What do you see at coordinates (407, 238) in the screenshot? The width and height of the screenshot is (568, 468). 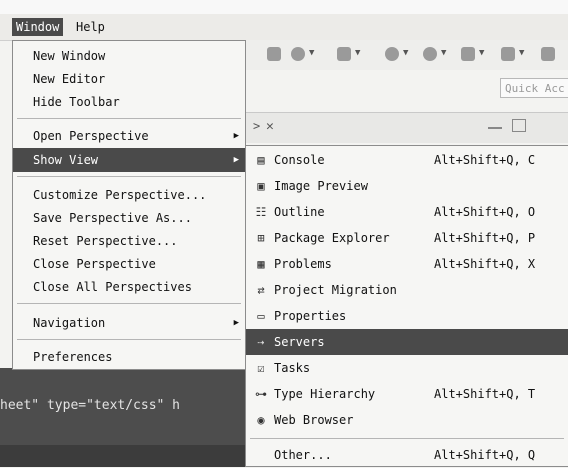 I see `view-item-package-explorer: ⊞ Package Explorer Alt+Shift+Q, P` at bounding box center [407, 238].